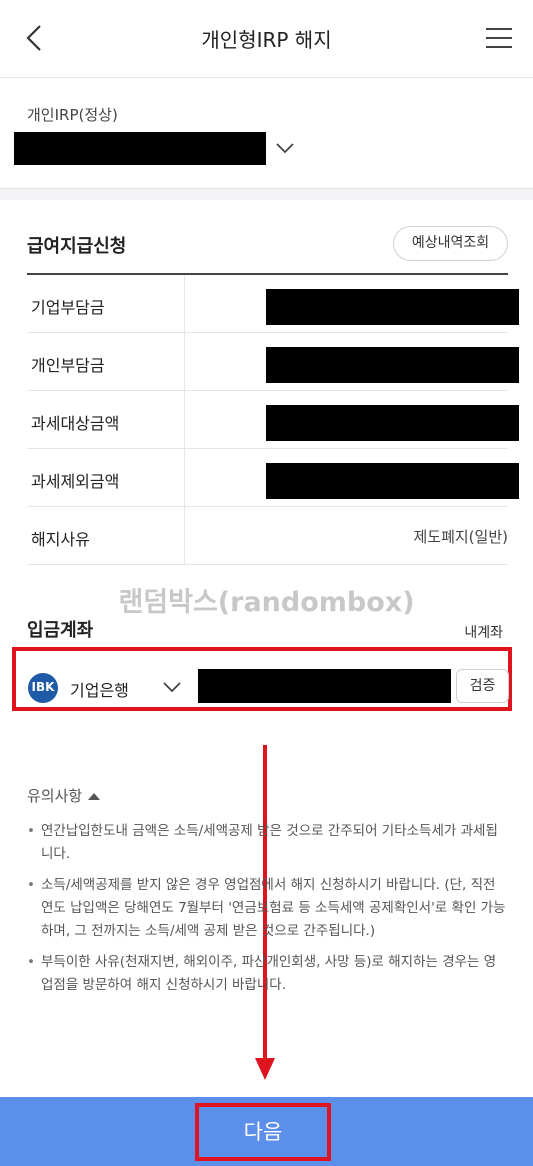  Describe the element at coordinates (75, 423) in the screenshot. I see `row-label: 과세대상금액` at that location.